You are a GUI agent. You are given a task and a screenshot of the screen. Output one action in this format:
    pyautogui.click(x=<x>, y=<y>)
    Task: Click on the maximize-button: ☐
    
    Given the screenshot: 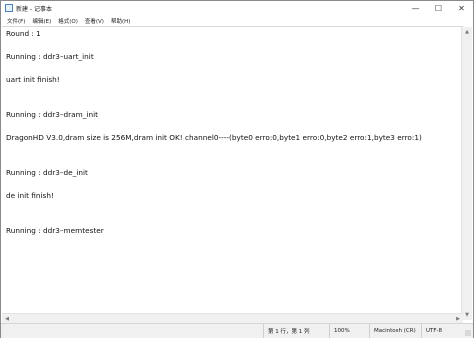 What is the action you would take?
    pyautogui.click(x=438, y=8)
    